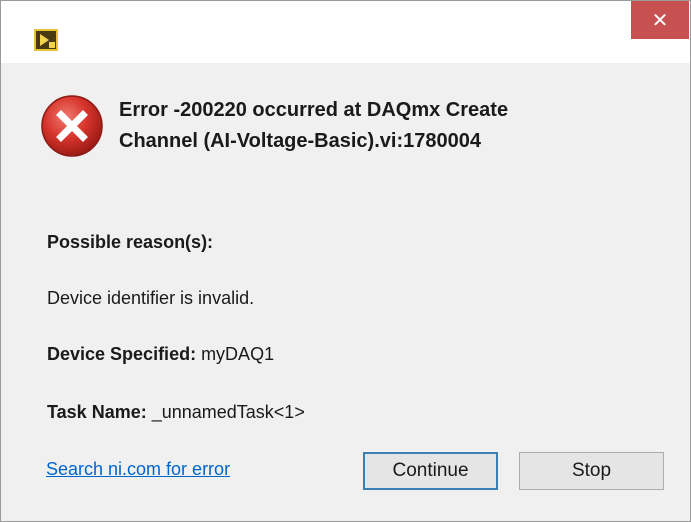 Image resolution: width=691 pixels, height=522 pixels. Describe the element at coordinates (314, 110) in the screenshot. I see `error-title-line-1: Error -200220 occurred at DAQmx Create` at that location.